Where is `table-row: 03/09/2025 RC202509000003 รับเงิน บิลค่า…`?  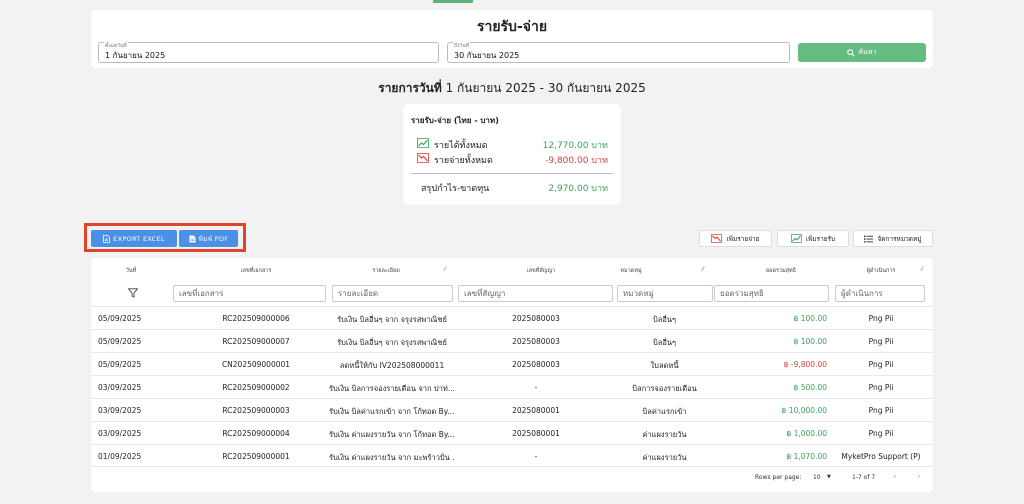 table-row: 03/09/2025 RC202509000003 รับเงิน บิลค่า… is located at coordinates (512, 409).